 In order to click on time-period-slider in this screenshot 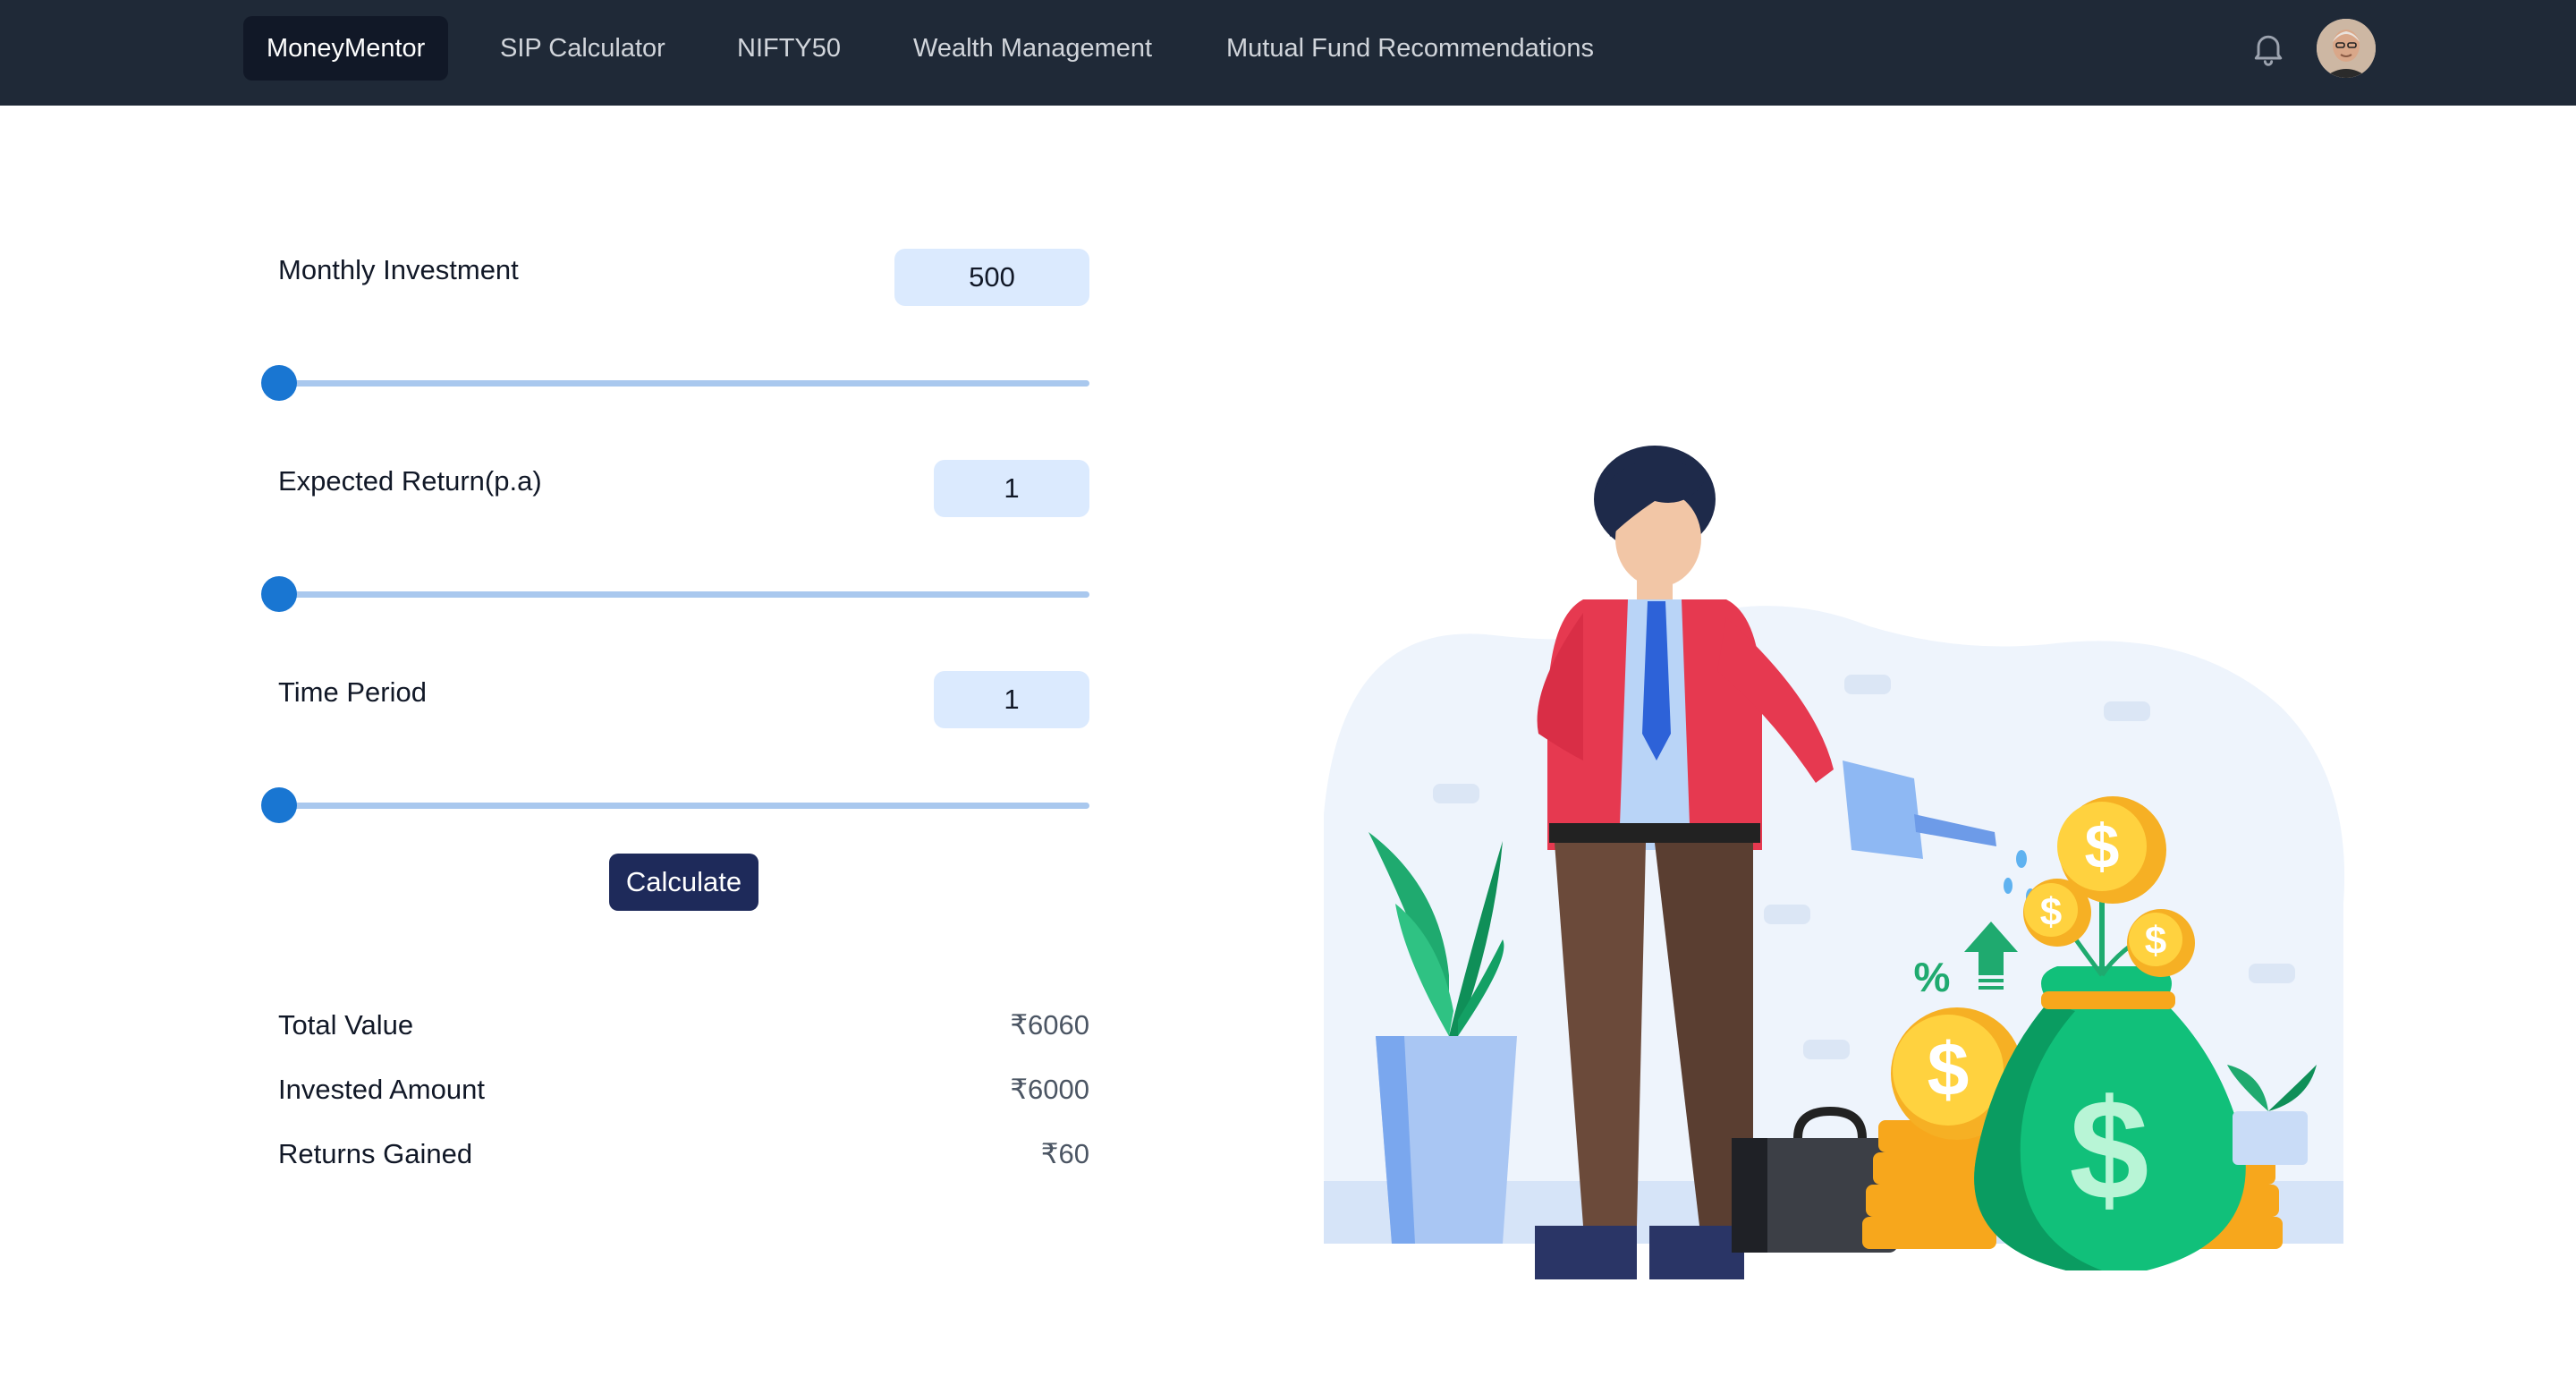, I will do `click(675, 805)`.